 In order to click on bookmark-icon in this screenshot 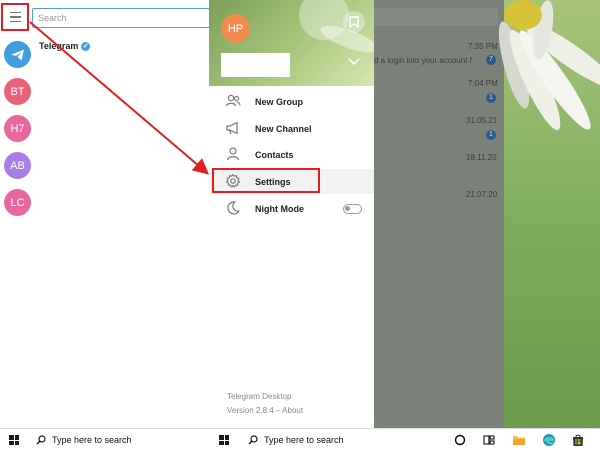, I will do `click(354, 22)`.